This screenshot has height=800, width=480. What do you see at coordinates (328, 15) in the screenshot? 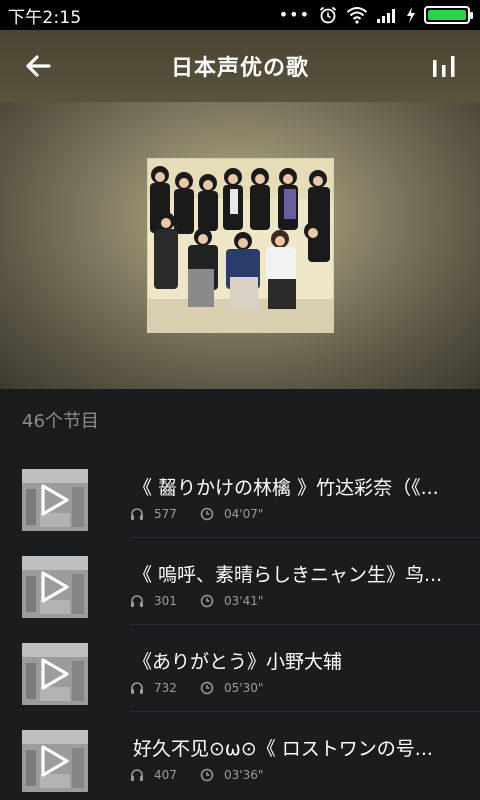
I see `alarm-icon` at bounding box center [328, 15].